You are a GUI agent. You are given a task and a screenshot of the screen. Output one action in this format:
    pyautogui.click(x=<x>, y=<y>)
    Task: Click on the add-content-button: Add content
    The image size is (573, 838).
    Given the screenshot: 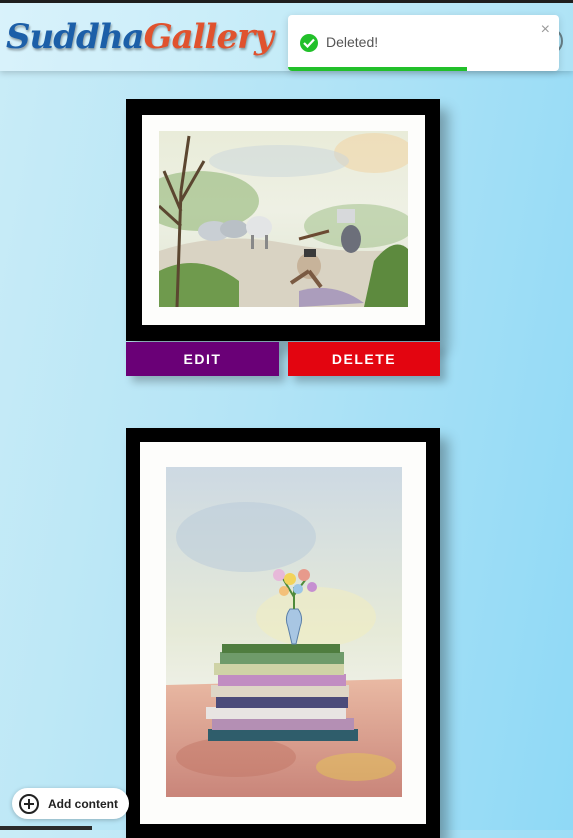 What is the action you would take?
    pyautogui.click(x=70, y=803)
    